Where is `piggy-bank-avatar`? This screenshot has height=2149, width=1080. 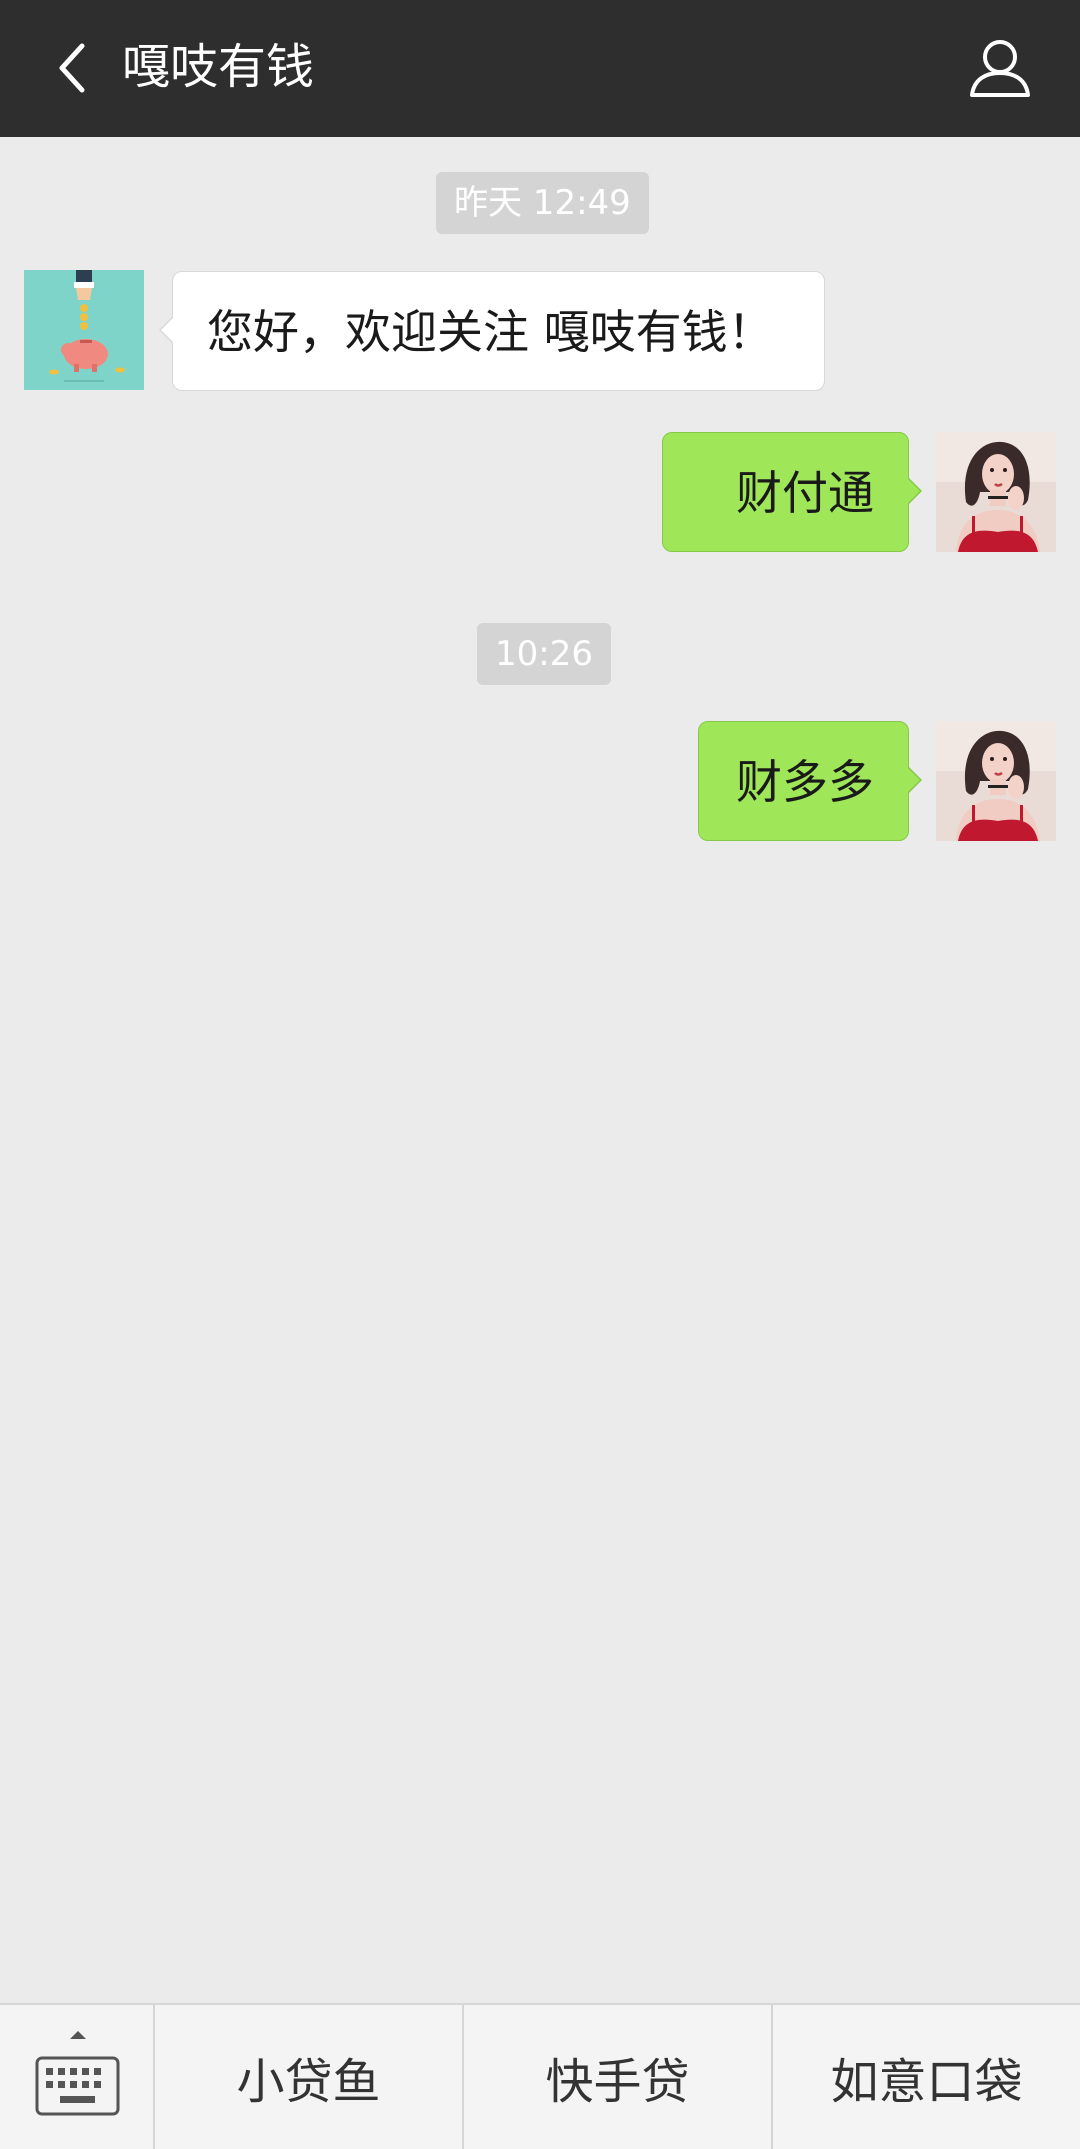 piggy-bank-avatar is located at coordinates (84, 330).